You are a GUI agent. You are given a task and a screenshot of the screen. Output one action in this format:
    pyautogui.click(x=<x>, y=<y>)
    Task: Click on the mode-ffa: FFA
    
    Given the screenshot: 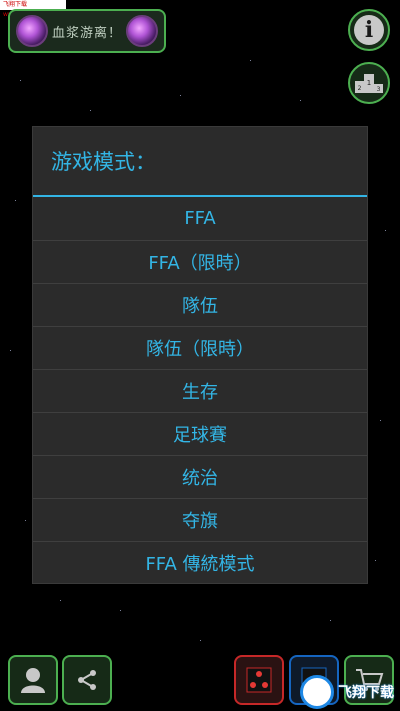 What is the action you would take?
    pyautogui.click(x=200, y=218)
    